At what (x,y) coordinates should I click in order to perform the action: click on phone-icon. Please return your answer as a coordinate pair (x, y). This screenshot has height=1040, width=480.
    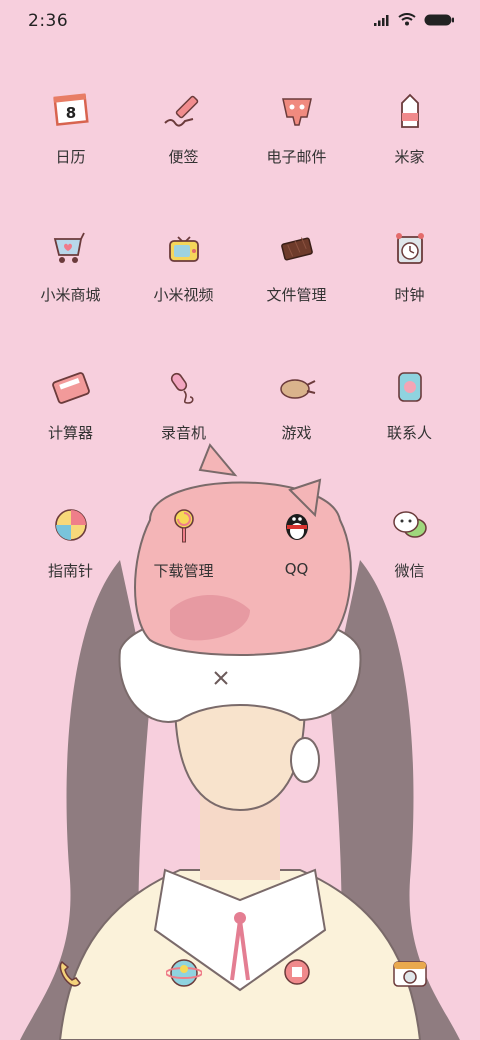
    Looking at the image, I should click on (71, 973).